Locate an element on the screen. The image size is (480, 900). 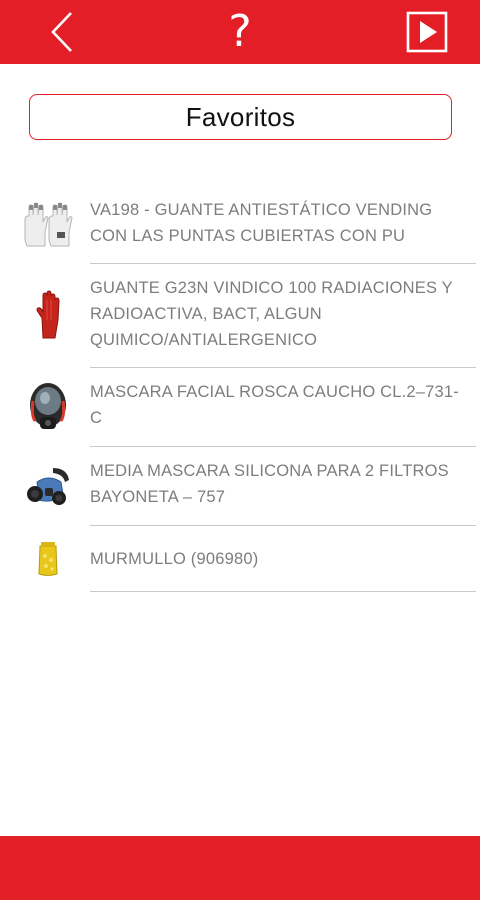
help-icon: ? is located at coordinates (240, 31).